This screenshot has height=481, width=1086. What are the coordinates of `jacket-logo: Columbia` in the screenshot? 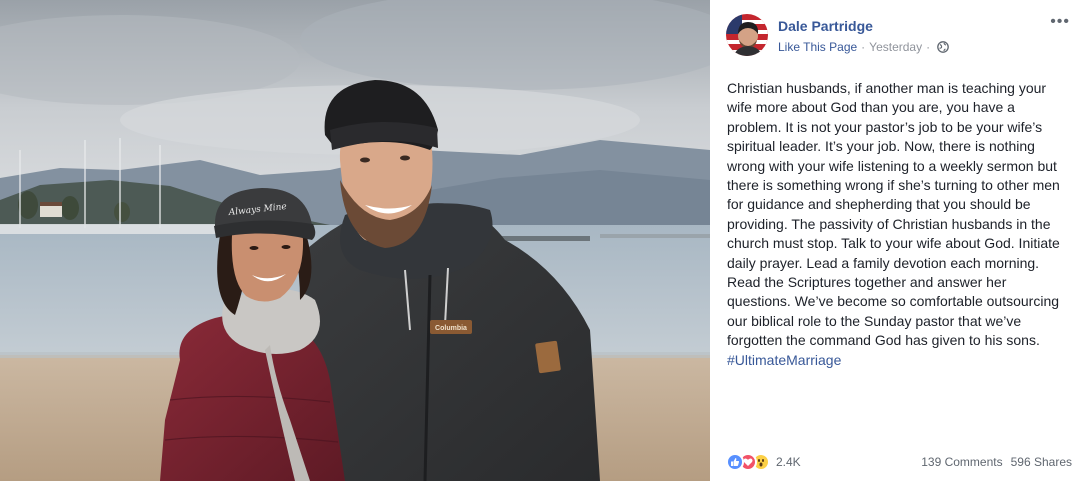 It's located at (451, 328).